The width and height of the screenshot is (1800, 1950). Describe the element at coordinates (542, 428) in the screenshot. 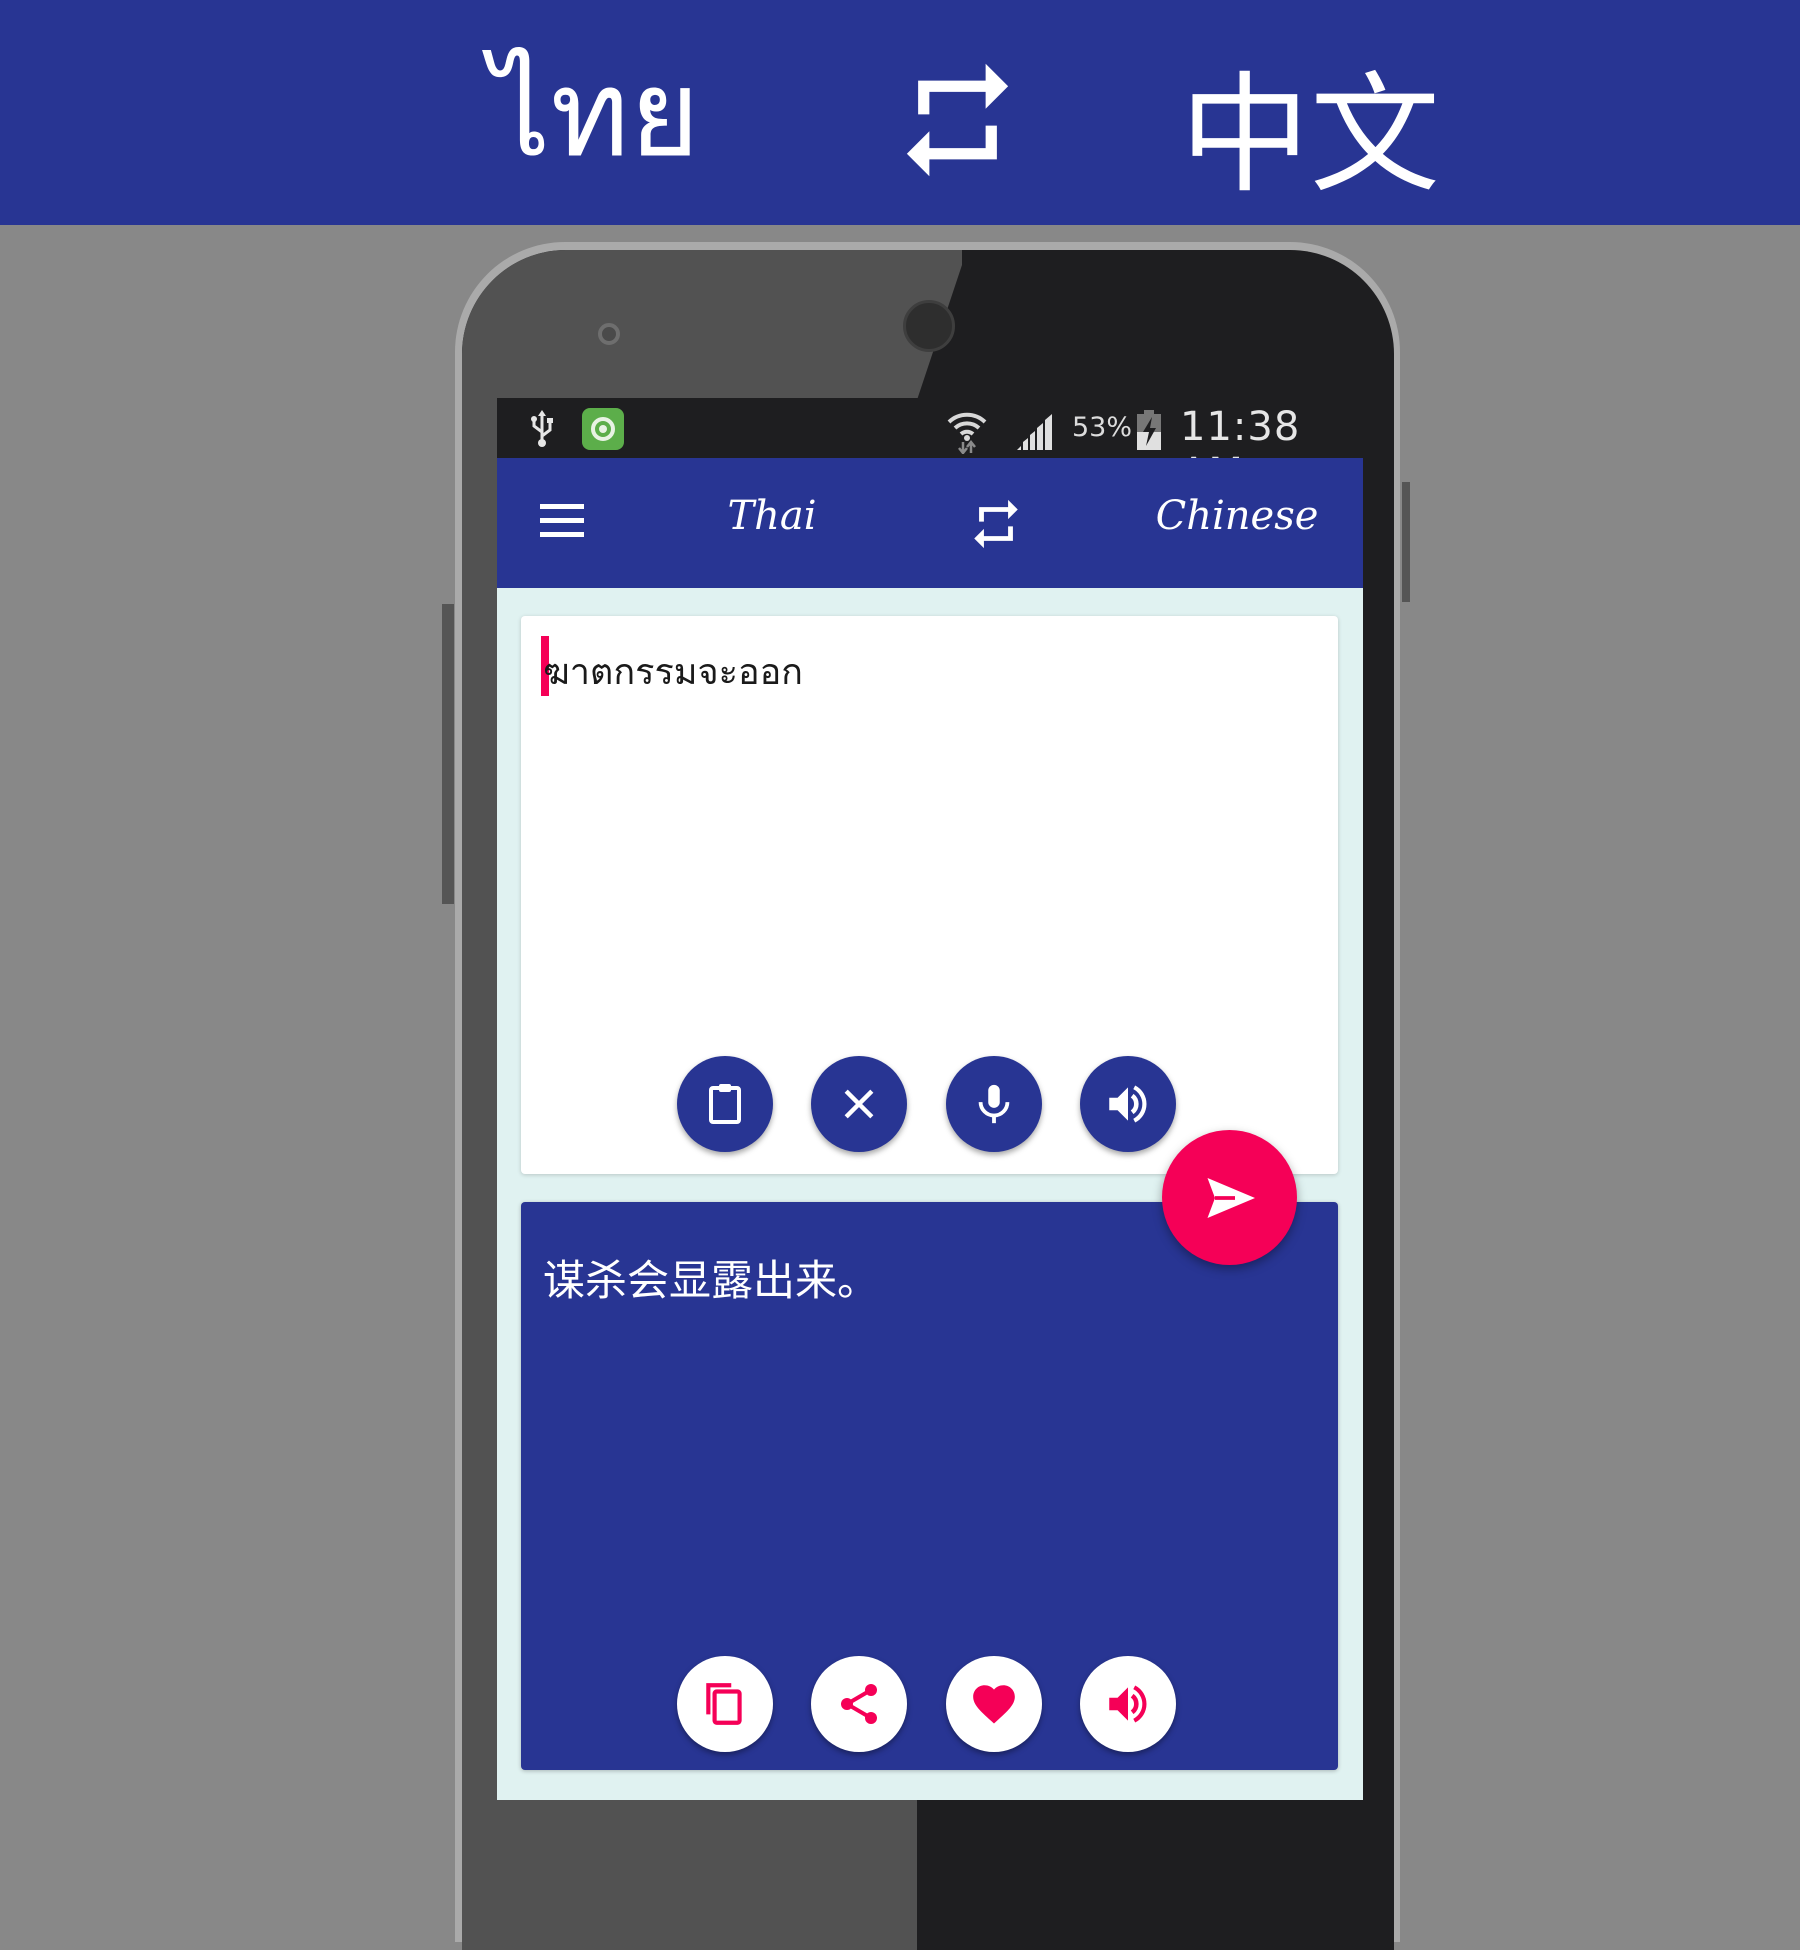

I see `usb-icon` at that location.